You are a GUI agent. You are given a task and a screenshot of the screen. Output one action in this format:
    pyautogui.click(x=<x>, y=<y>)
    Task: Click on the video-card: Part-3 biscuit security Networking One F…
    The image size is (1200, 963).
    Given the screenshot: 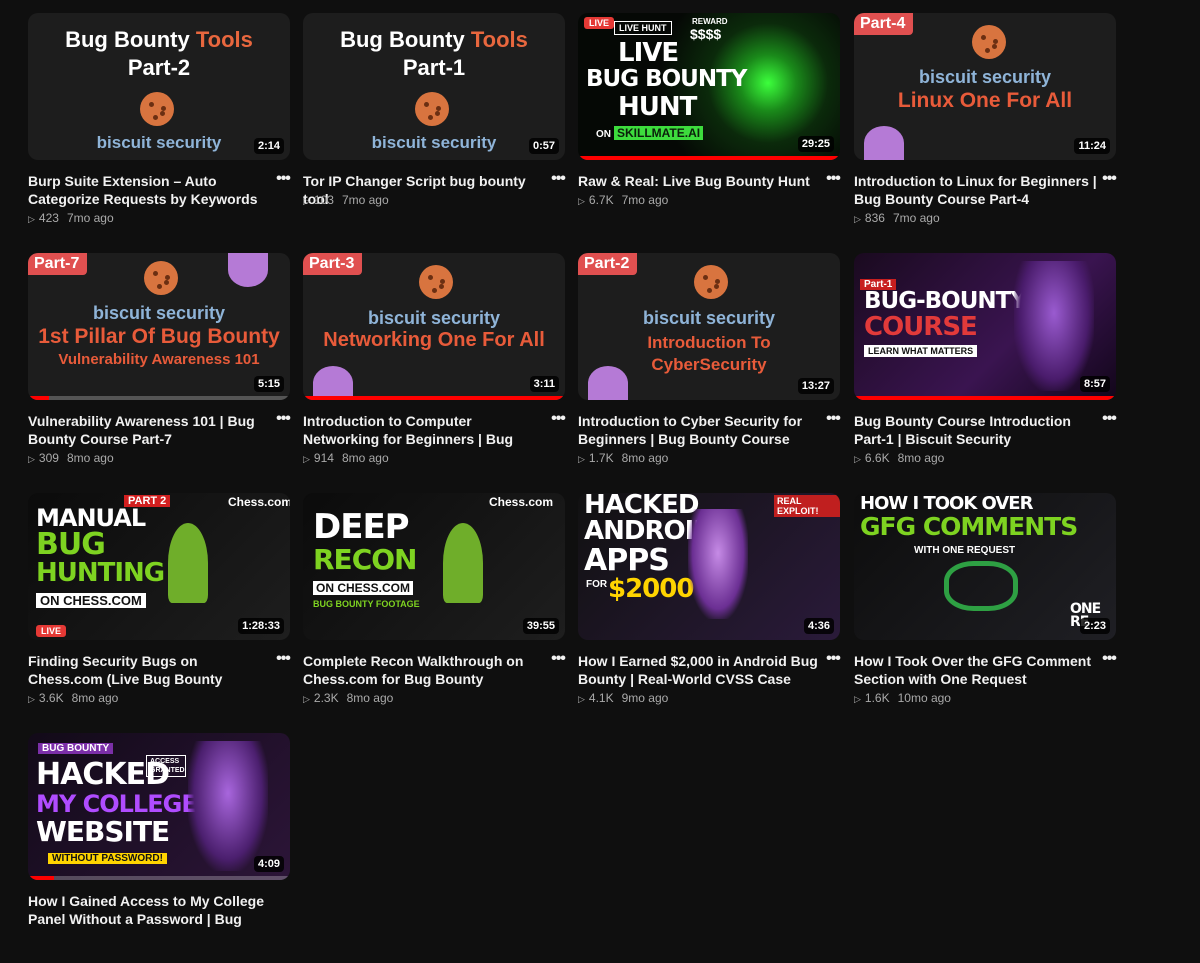 What is the action you would take?
    pyautogui.click(x=435, y=368)
    